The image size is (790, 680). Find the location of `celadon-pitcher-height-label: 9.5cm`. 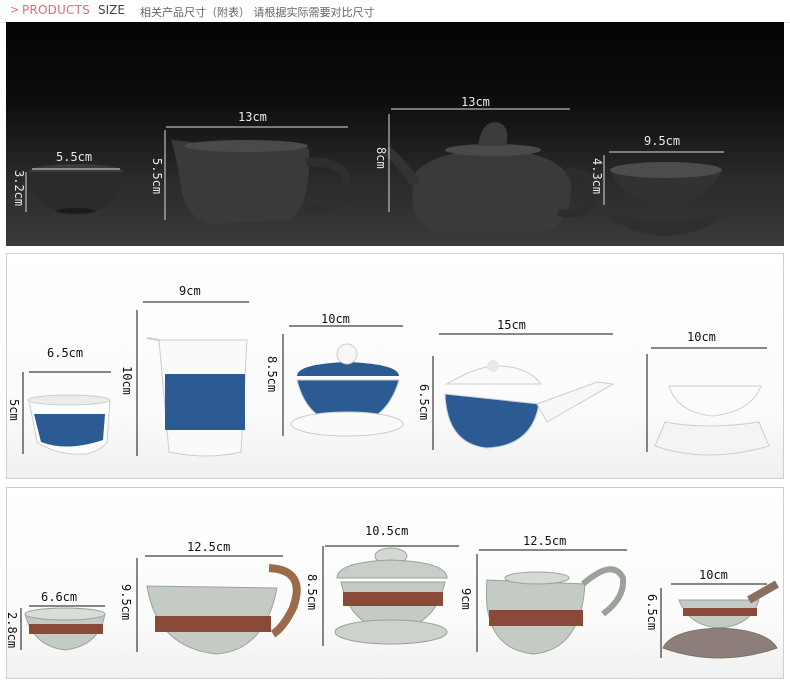

celadon-pitcher-height-label: 9.5cm is located at coordinates (126, 602).